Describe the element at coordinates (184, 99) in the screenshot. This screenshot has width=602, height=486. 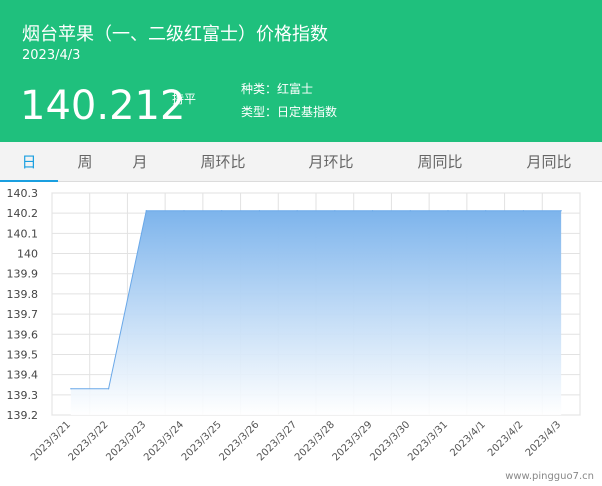
I see `trend-label: 持平` at that location.